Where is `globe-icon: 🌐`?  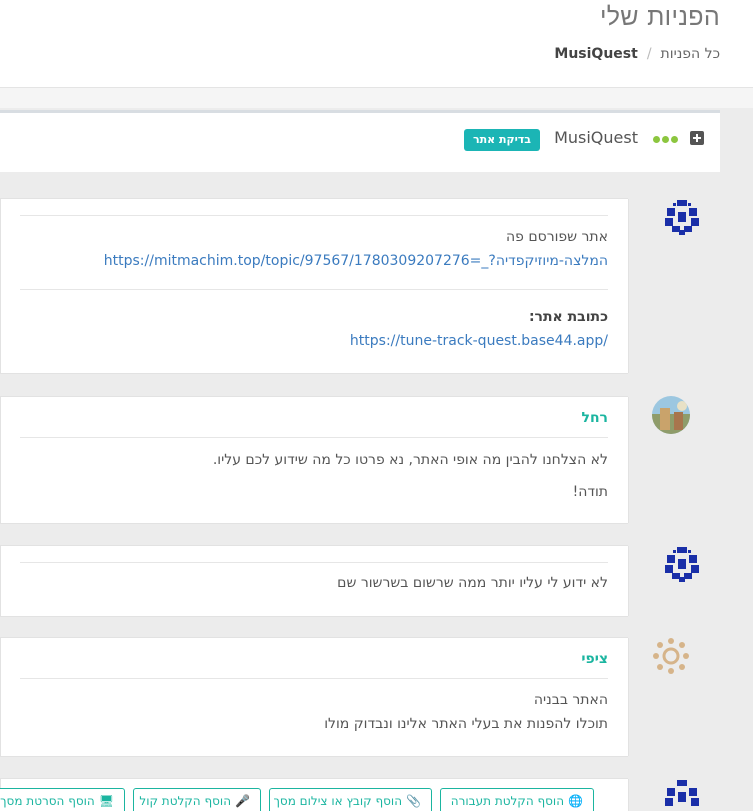 globe-icon: 🌐 is located at coordinates (575, 801).